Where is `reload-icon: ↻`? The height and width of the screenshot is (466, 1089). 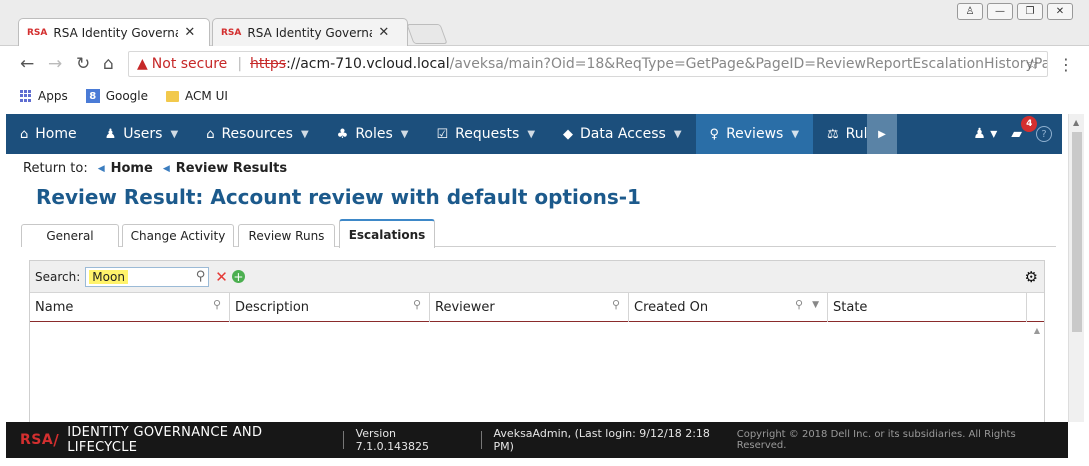
reload-icon: ↻ is located at coordinates (83, 64).